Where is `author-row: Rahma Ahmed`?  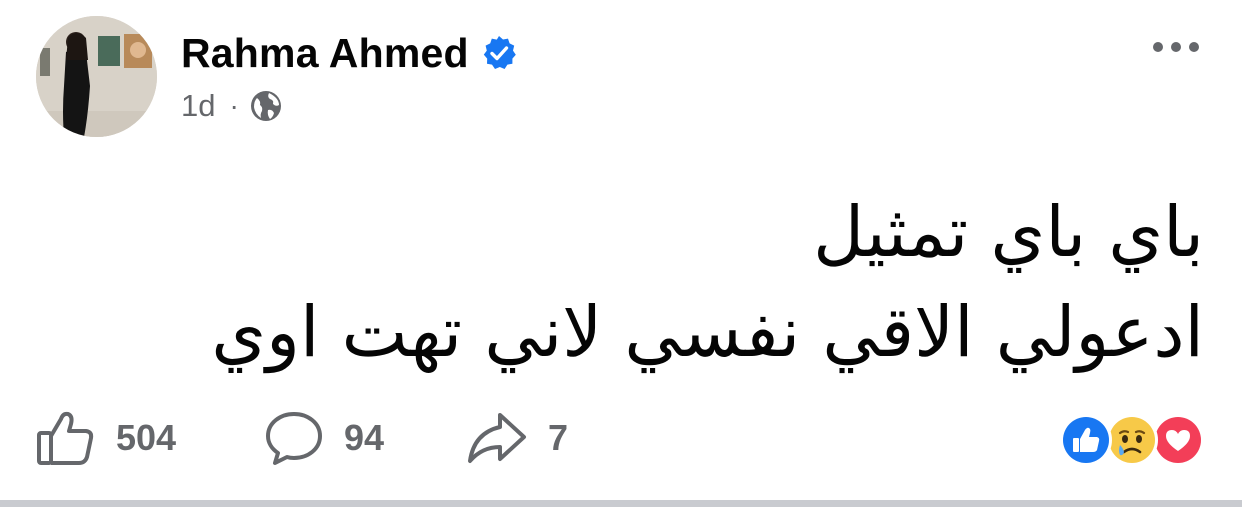 author-row: Rahma Ahmed is located at coordinates (349, 53).